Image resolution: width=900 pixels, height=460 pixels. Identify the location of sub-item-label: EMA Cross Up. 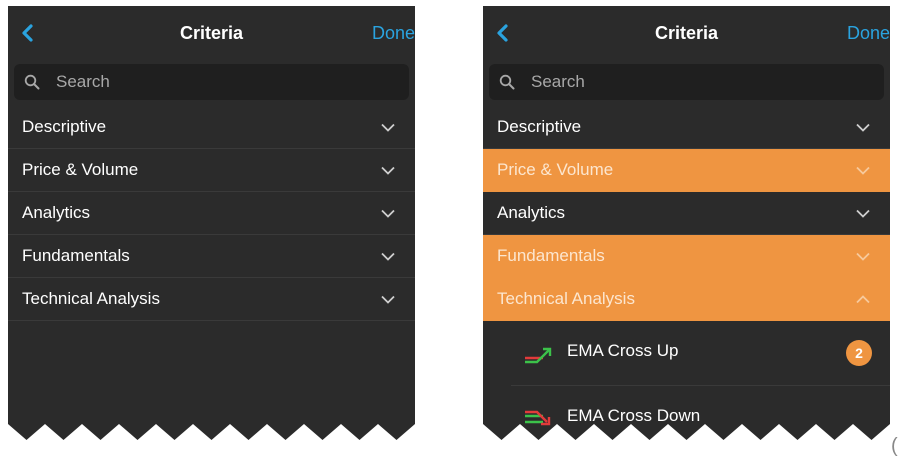
(623, 350).